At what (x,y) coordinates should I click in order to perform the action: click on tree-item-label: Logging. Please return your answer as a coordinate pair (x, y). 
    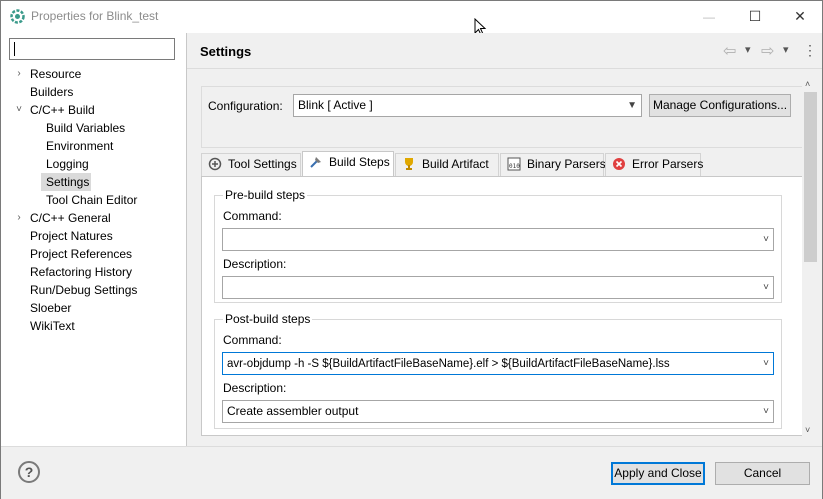
    Looking at the image, I should click on (67, 164).